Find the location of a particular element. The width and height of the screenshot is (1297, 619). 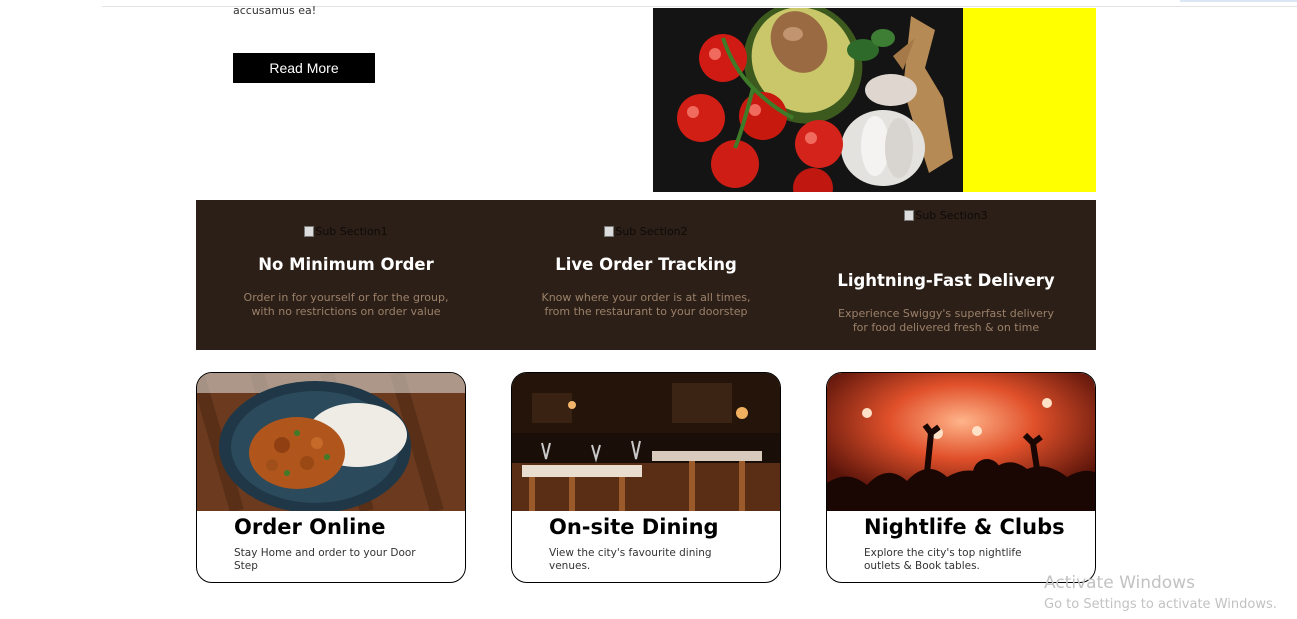

feature-title: No Minimum Order is located at coordinates (346, 264).